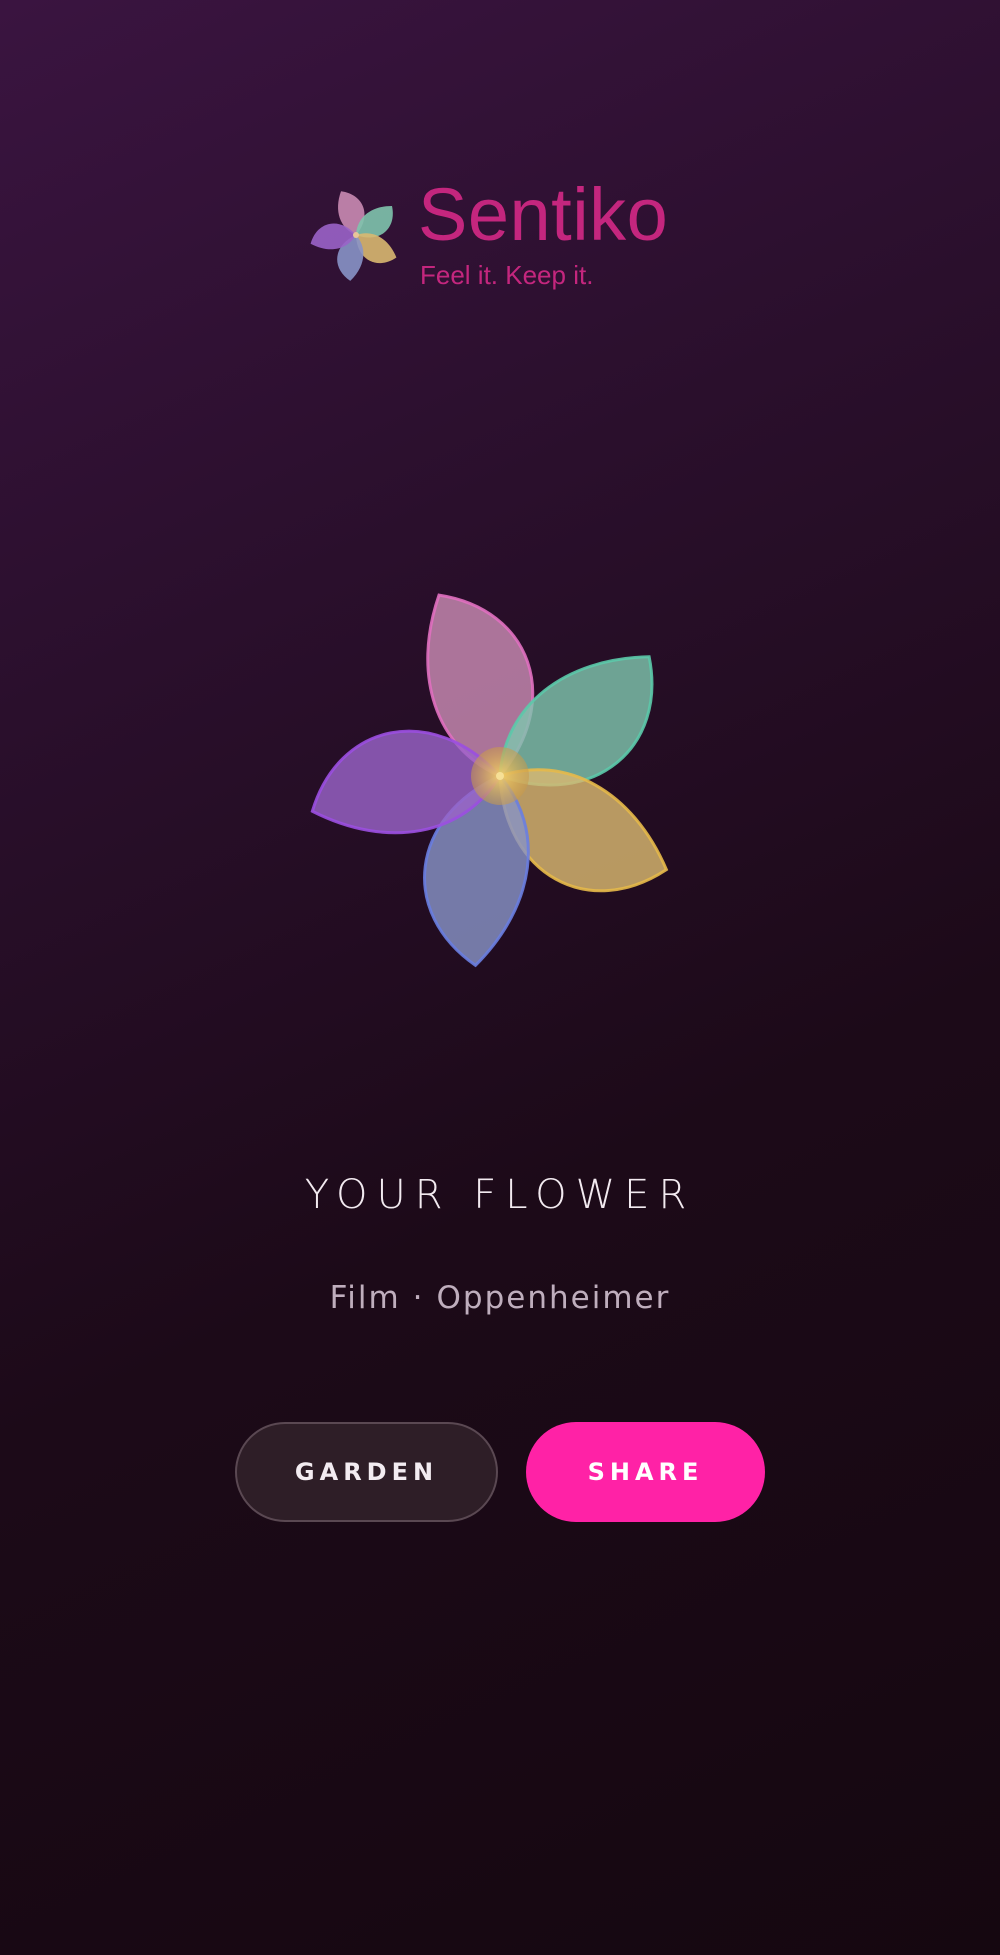 This screenshot has width=1000, height=1955. Describe the element at coordinates (489, 780) in the screenshot. I see `flower-icon` at that location.